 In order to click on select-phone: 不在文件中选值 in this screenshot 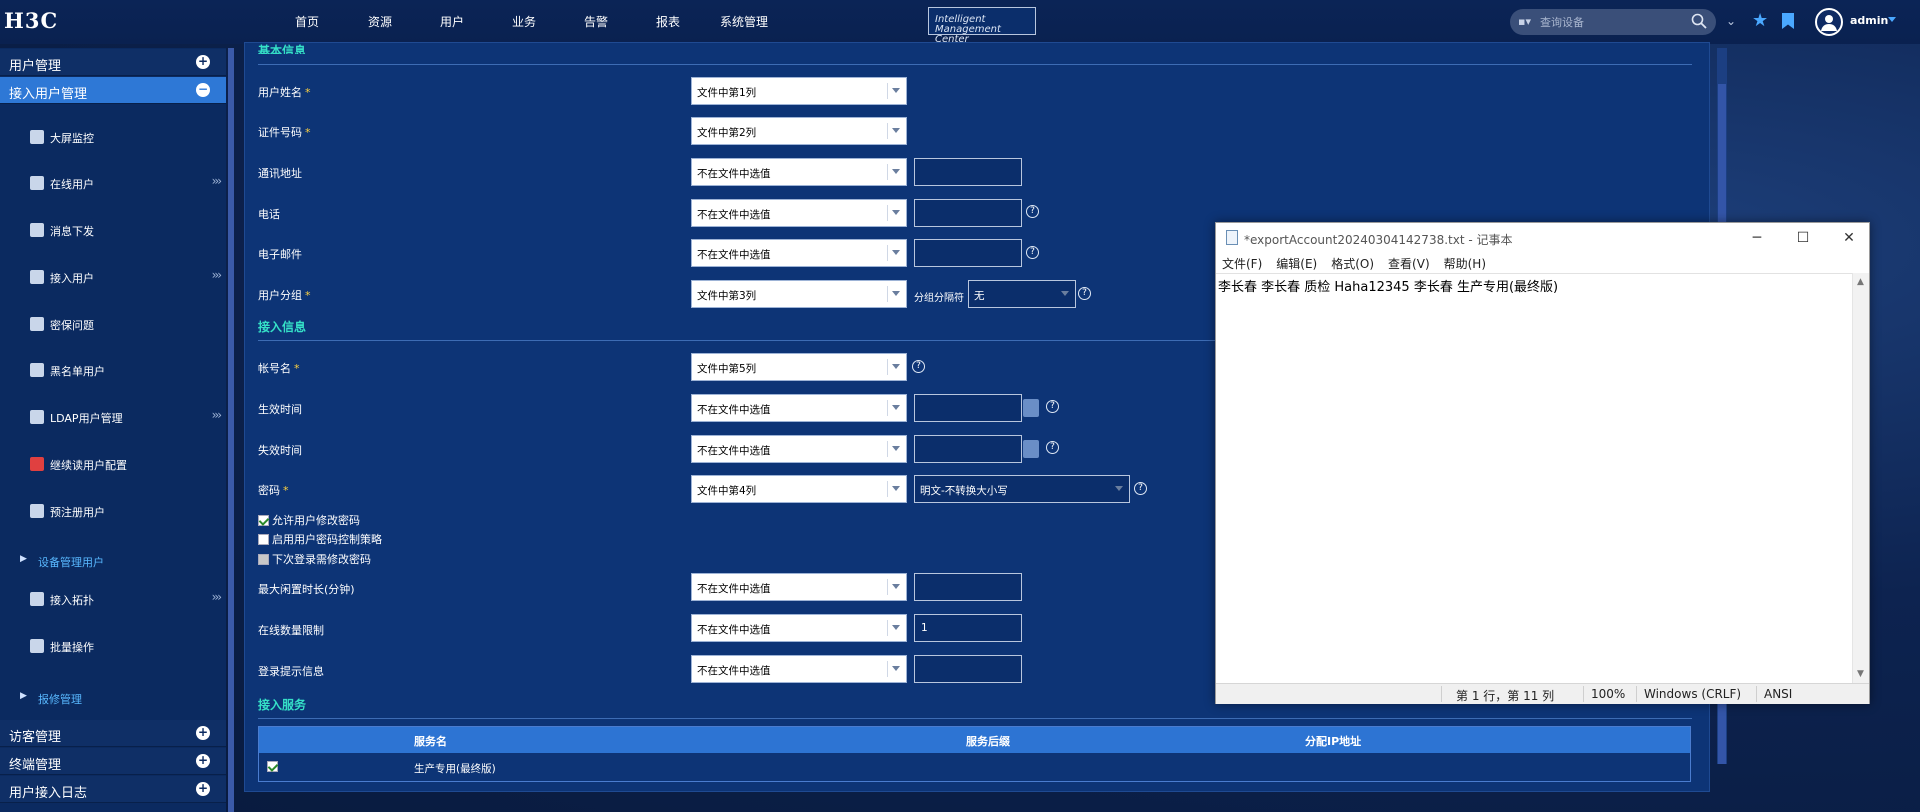, I will do `click(799, 213)`.